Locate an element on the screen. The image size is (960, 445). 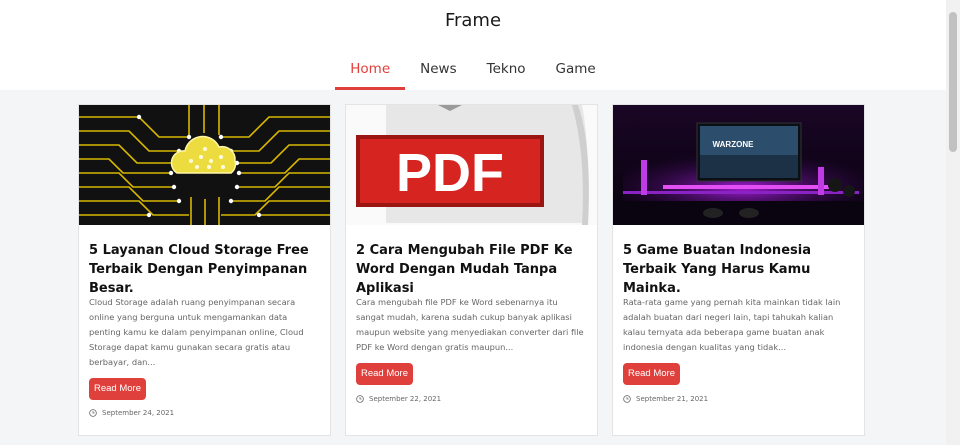
post-thumbnail-game: WARZONE is located at coordinates (738, 165).